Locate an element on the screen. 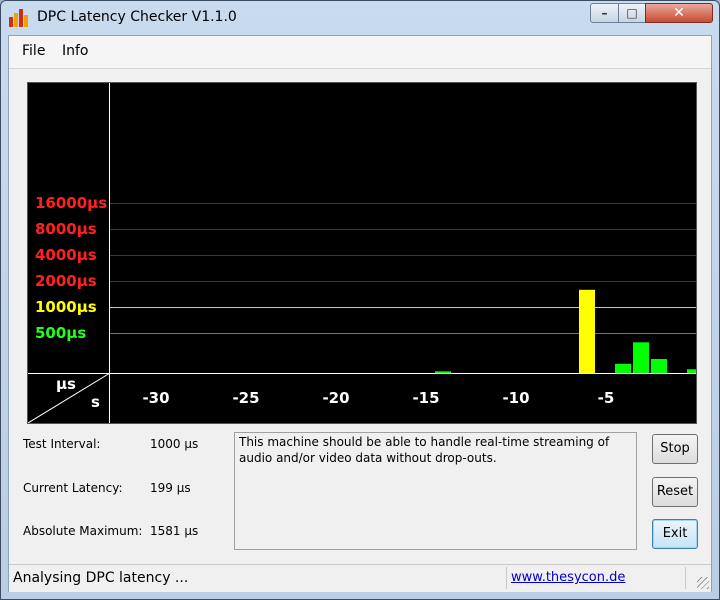 The height and width of the screenshot is (600, 720). stop-button: Stop is located at coordinates (675, 449).